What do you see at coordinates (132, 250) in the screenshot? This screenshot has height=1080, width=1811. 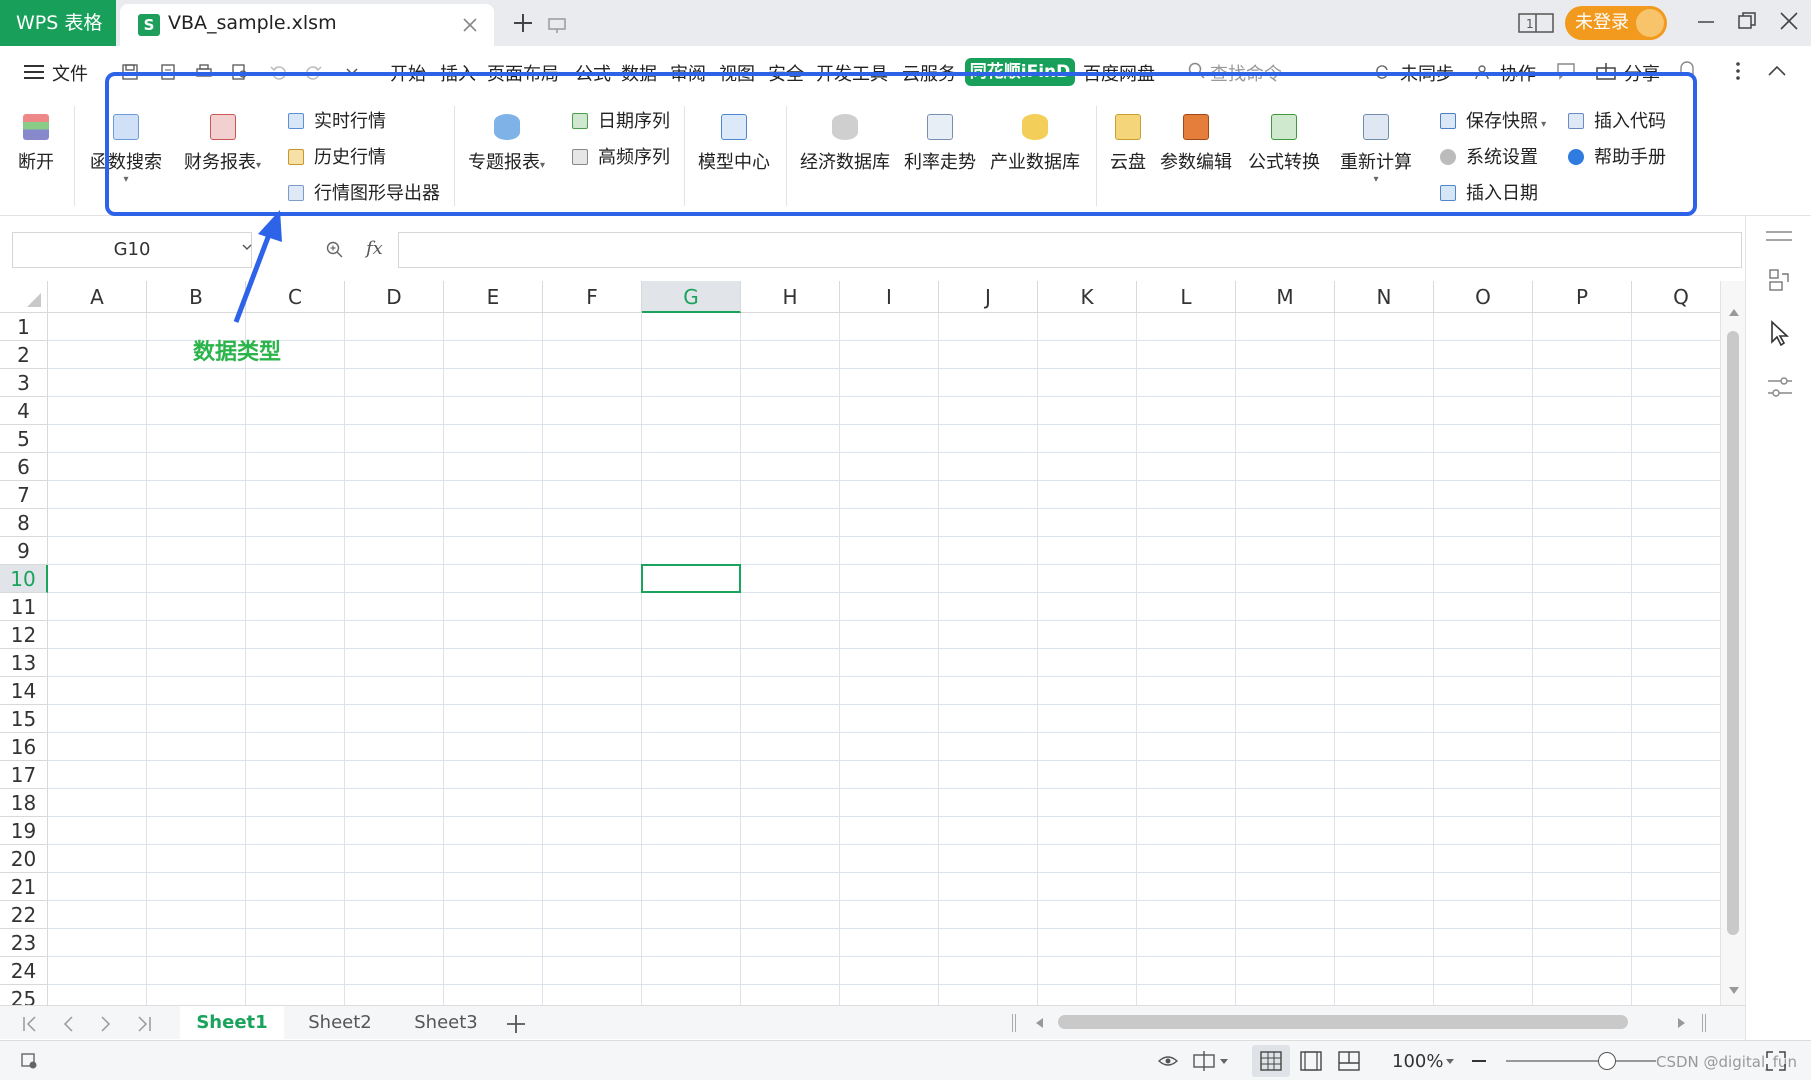 I see `name-box: G10` at bounding box center [132, 250].